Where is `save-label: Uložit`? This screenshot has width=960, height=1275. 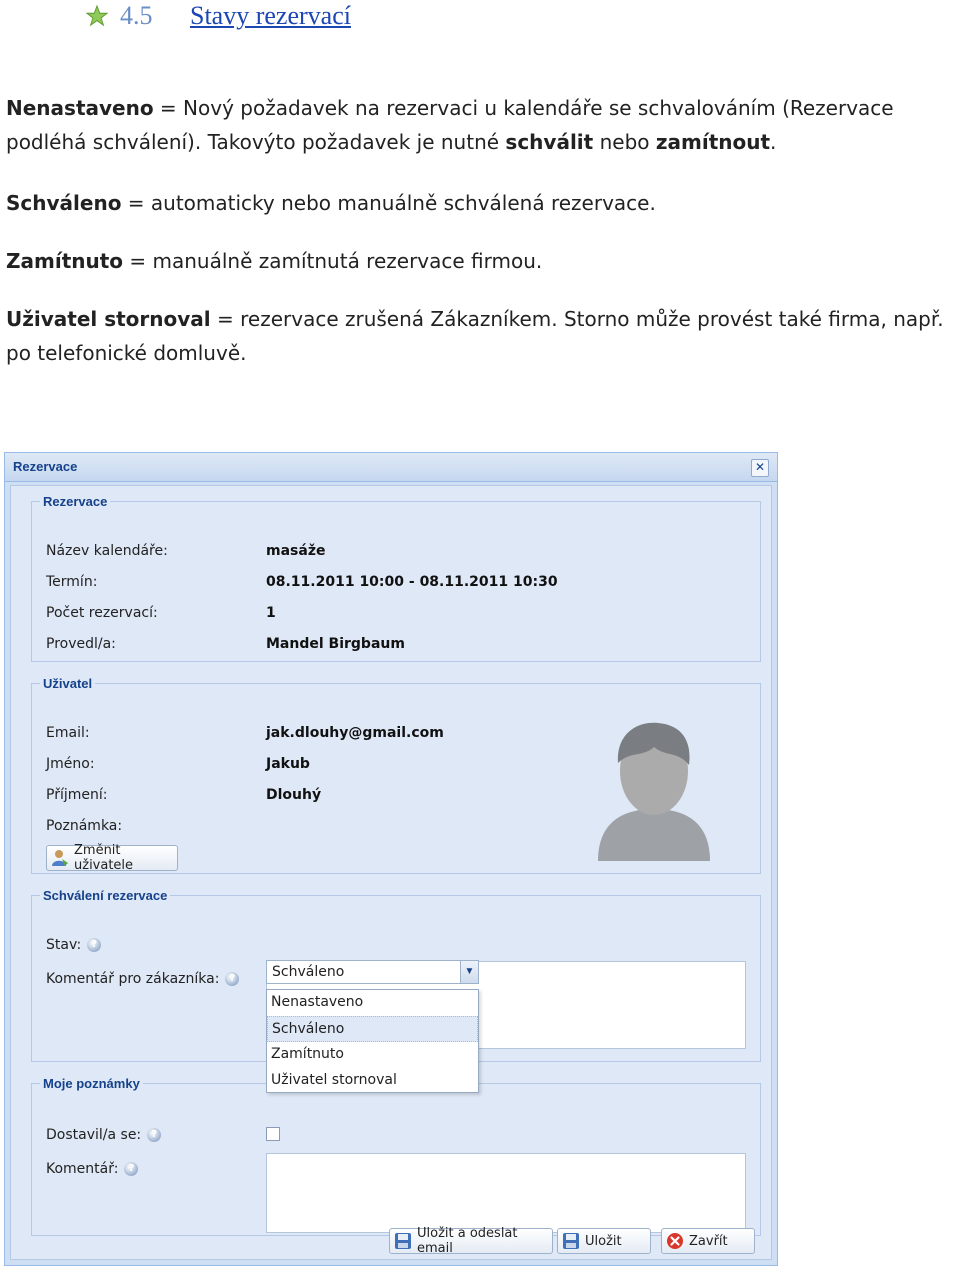 save-label: Uložit is located at coordinates (603, 1241).